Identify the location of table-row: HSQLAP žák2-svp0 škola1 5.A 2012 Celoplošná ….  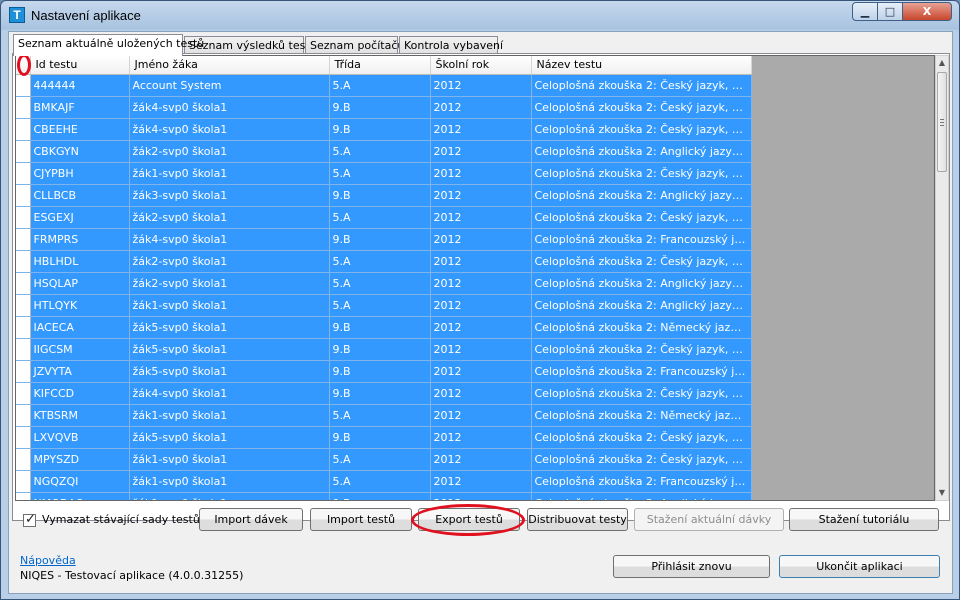
(384, 283).